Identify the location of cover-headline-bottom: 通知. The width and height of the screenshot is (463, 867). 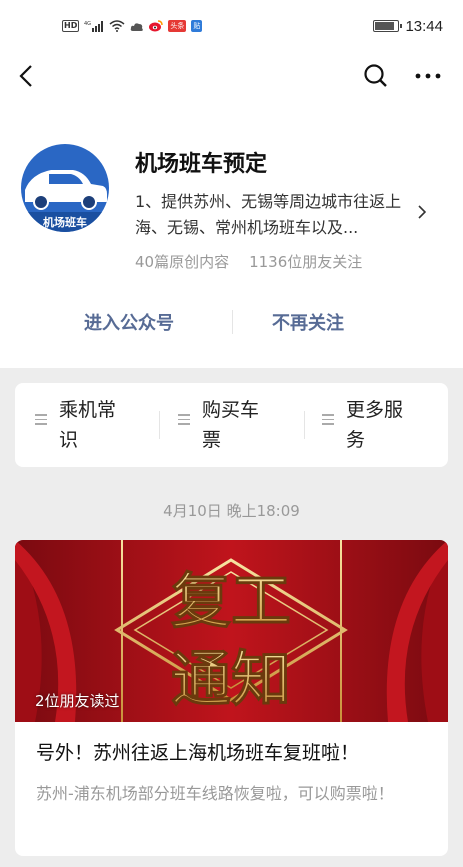
(231, 680).